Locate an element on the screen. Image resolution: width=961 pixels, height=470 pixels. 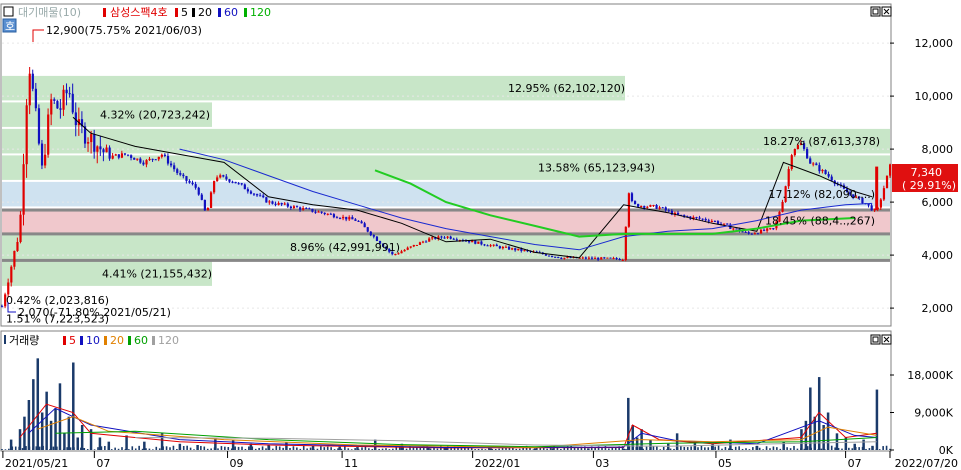
maximize-button is located at coordinates (875, 11).